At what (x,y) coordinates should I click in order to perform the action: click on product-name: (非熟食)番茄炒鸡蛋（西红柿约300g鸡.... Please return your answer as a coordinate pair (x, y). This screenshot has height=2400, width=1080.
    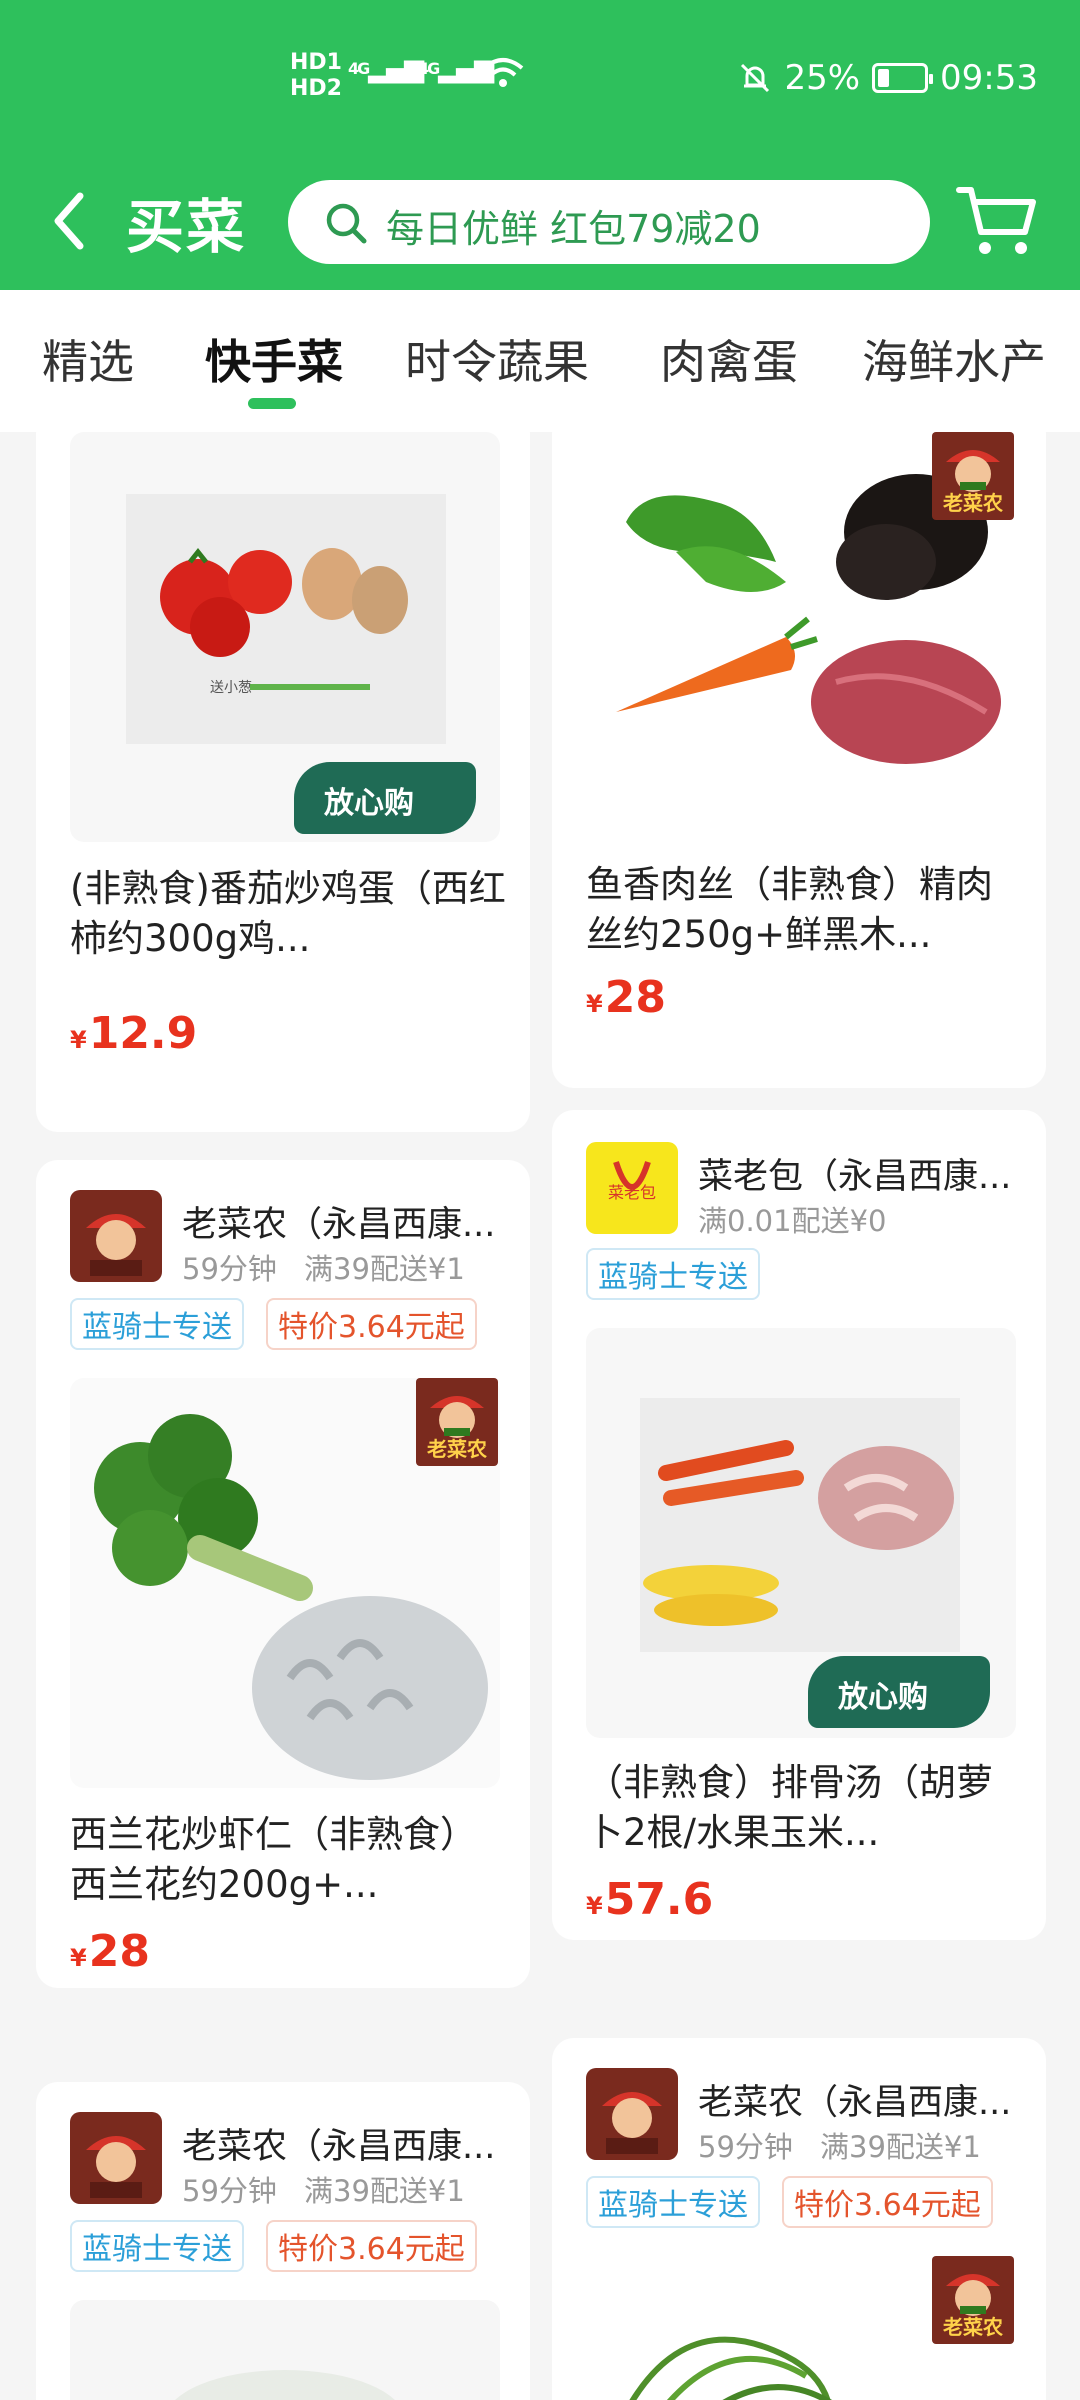
    Looking at the image, I should click on (288, 913).